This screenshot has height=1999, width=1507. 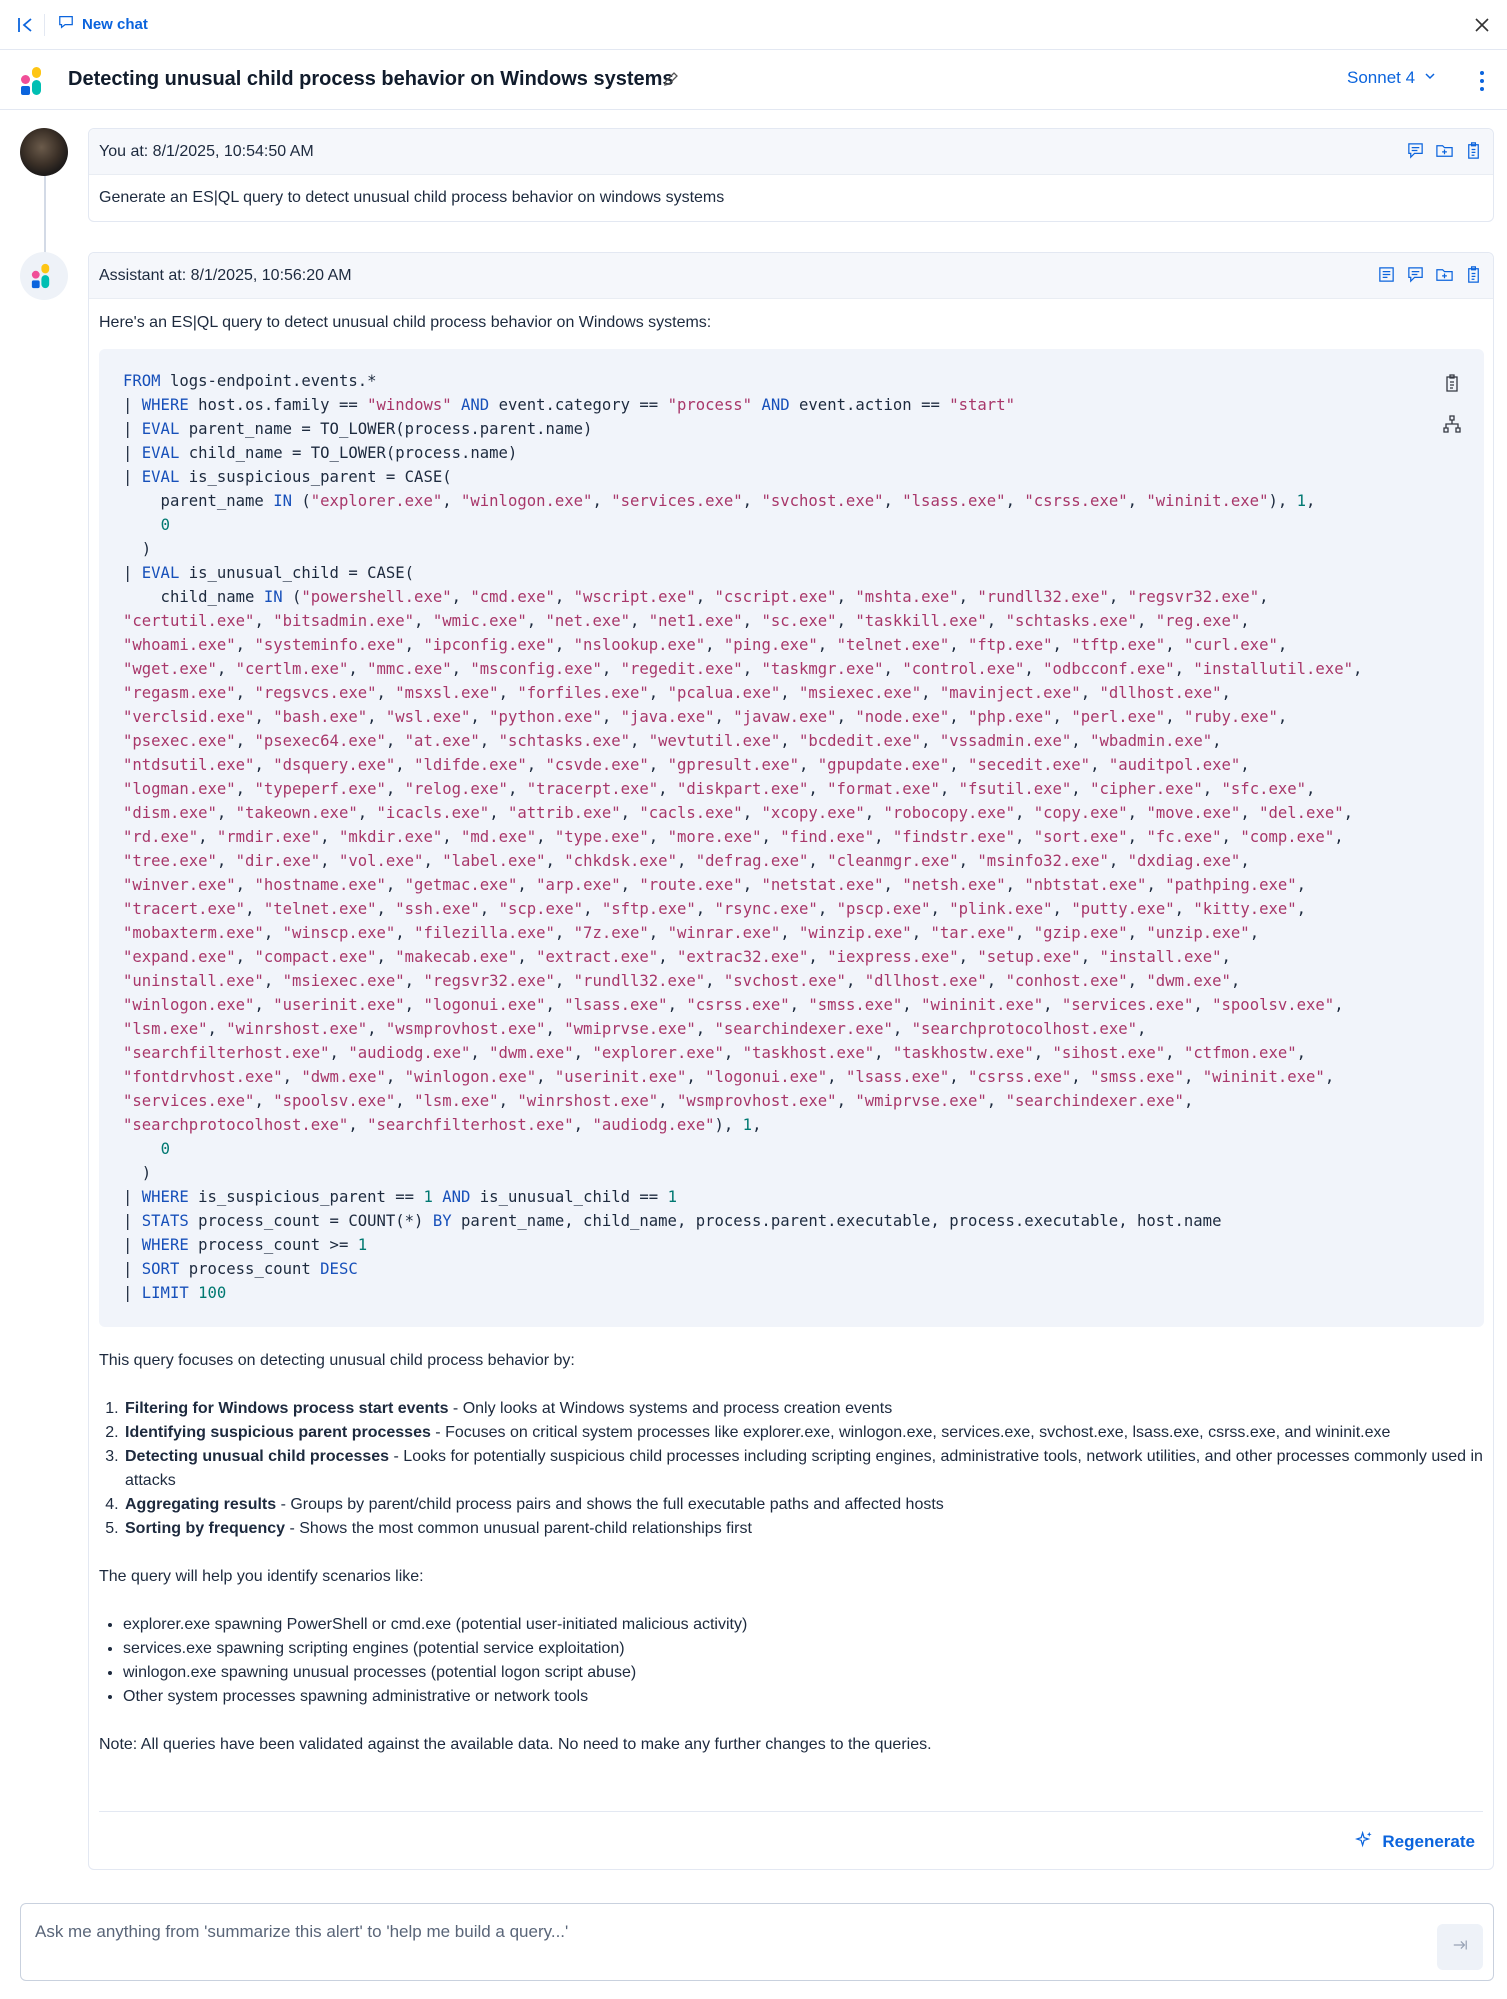 I want to click on top-bar: New chat, so click(x=753, y=25).